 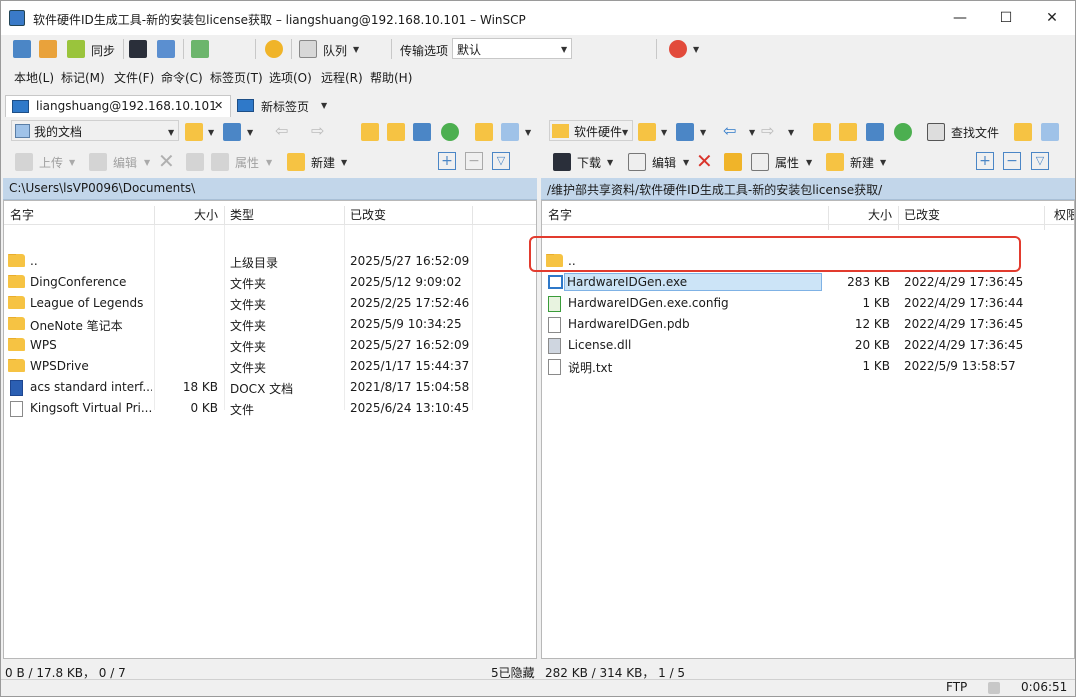 I want to click on remote-open-folder-icon, so click(x=647, y=132).